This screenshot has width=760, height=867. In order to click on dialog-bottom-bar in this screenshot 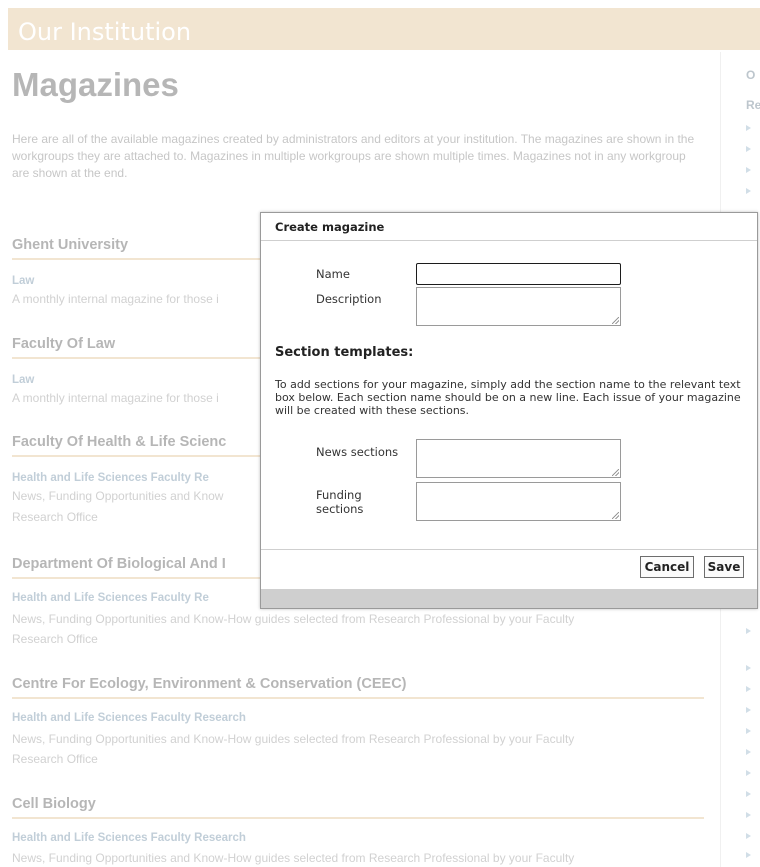, I will do `click(509, 598)`.